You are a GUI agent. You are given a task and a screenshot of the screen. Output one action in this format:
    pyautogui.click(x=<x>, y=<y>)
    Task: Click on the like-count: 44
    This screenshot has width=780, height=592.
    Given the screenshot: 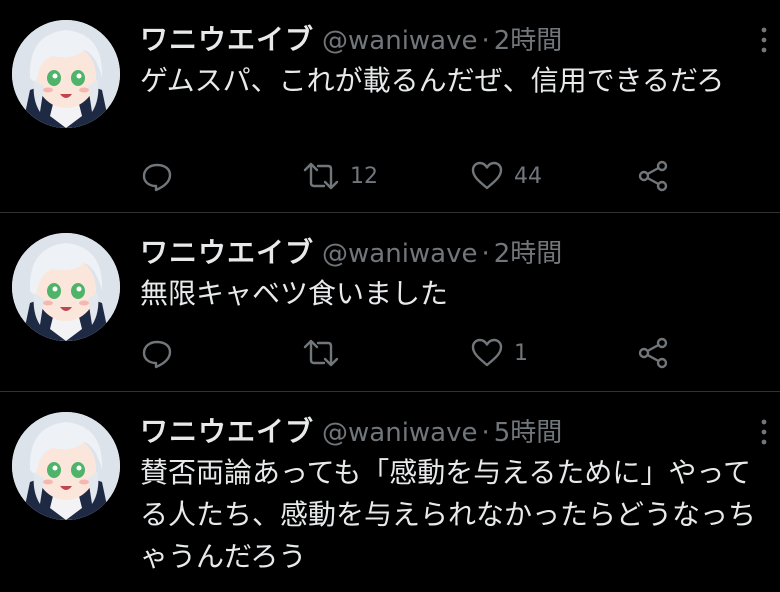 What is the action you would take?
    pyautogui.click(x=528, y=176)
    